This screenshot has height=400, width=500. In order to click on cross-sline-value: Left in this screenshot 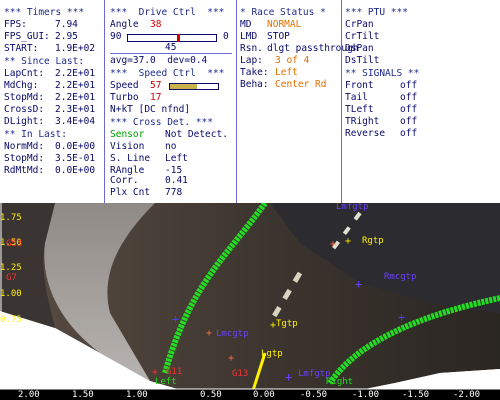, I will do `click(176, 158)`.